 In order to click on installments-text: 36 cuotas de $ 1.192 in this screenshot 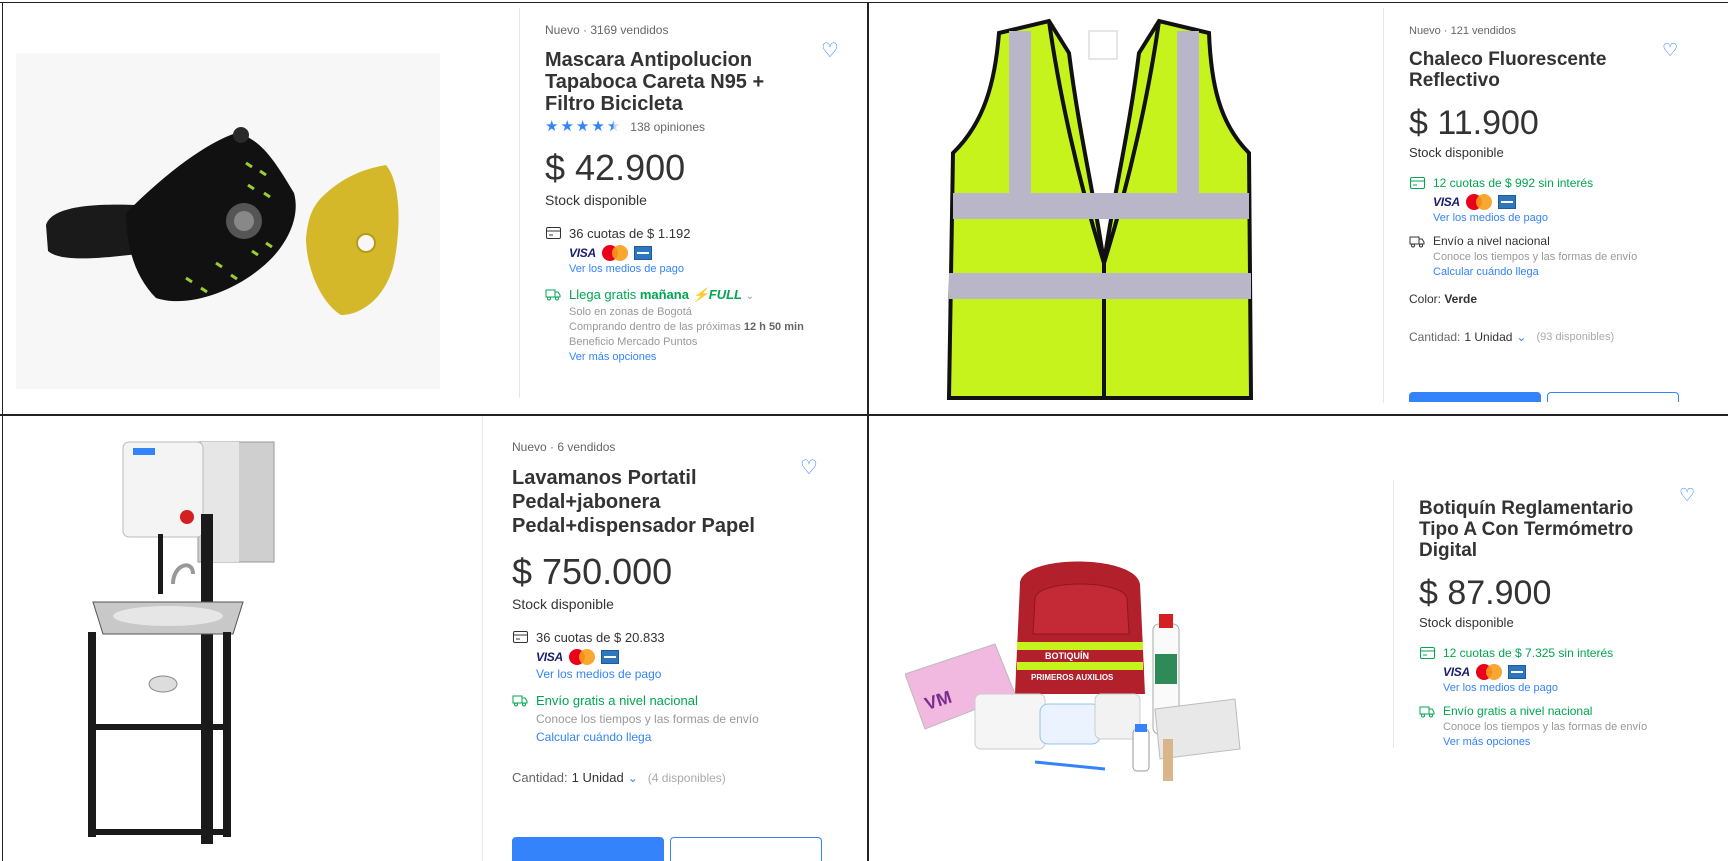, I will do `click(630, 233)`.